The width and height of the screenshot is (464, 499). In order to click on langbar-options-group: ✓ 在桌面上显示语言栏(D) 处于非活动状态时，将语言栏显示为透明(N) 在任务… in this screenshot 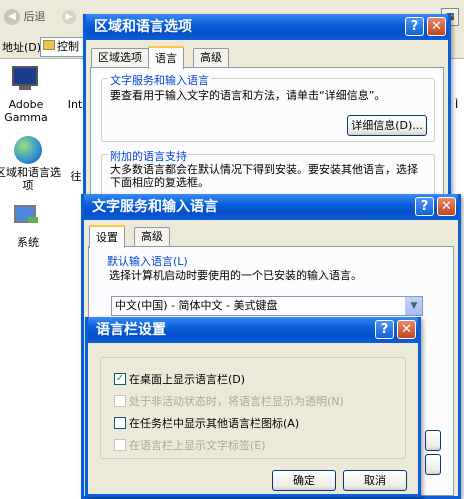, I will do `click(253, 408)`.